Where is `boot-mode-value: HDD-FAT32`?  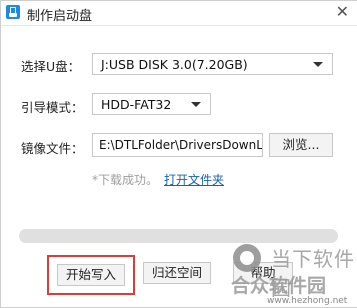 boot-mode-value: HDD-FAT32 is located at coordinates (136, 104).